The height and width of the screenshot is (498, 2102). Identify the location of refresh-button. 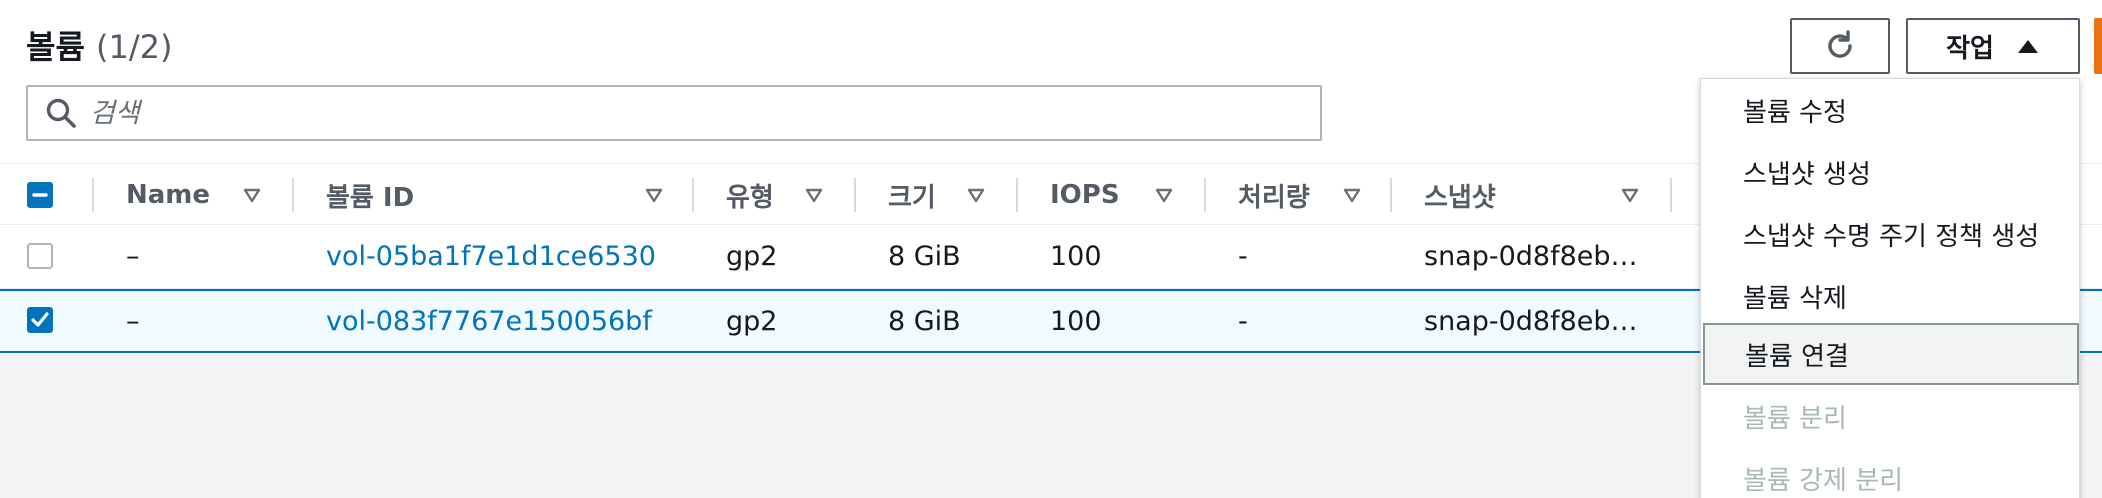
(1840, 46).